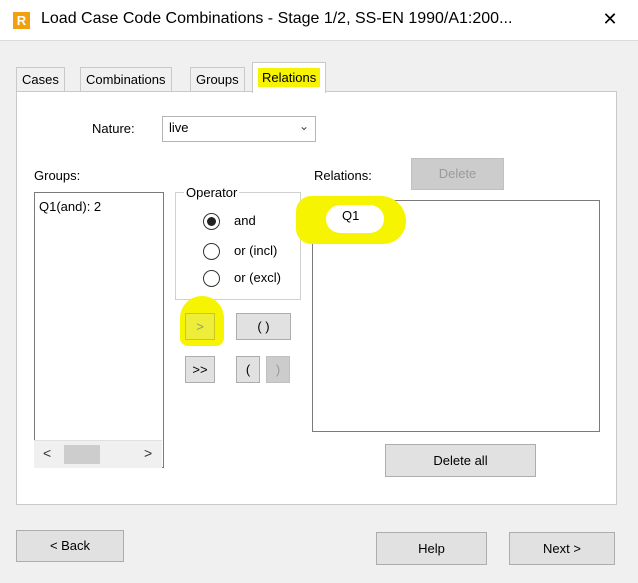  I want to click on relations-label: Relations:, so click(343, 175).